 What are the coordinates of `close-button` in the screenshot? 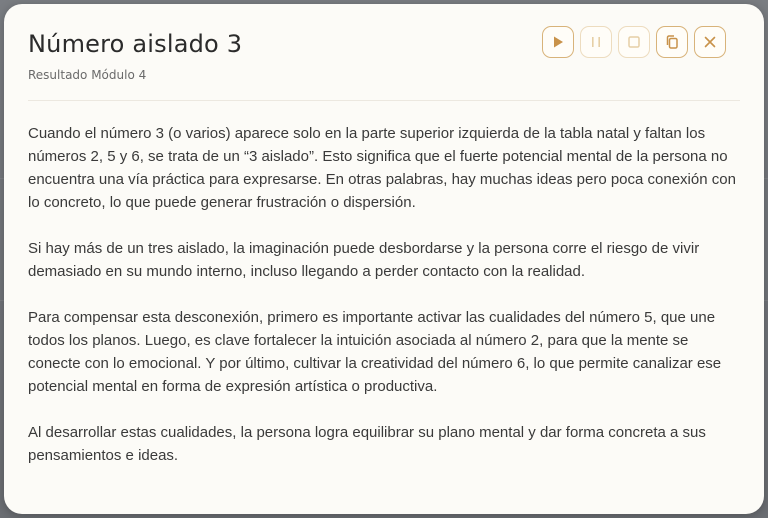 It's located at (710, 42).